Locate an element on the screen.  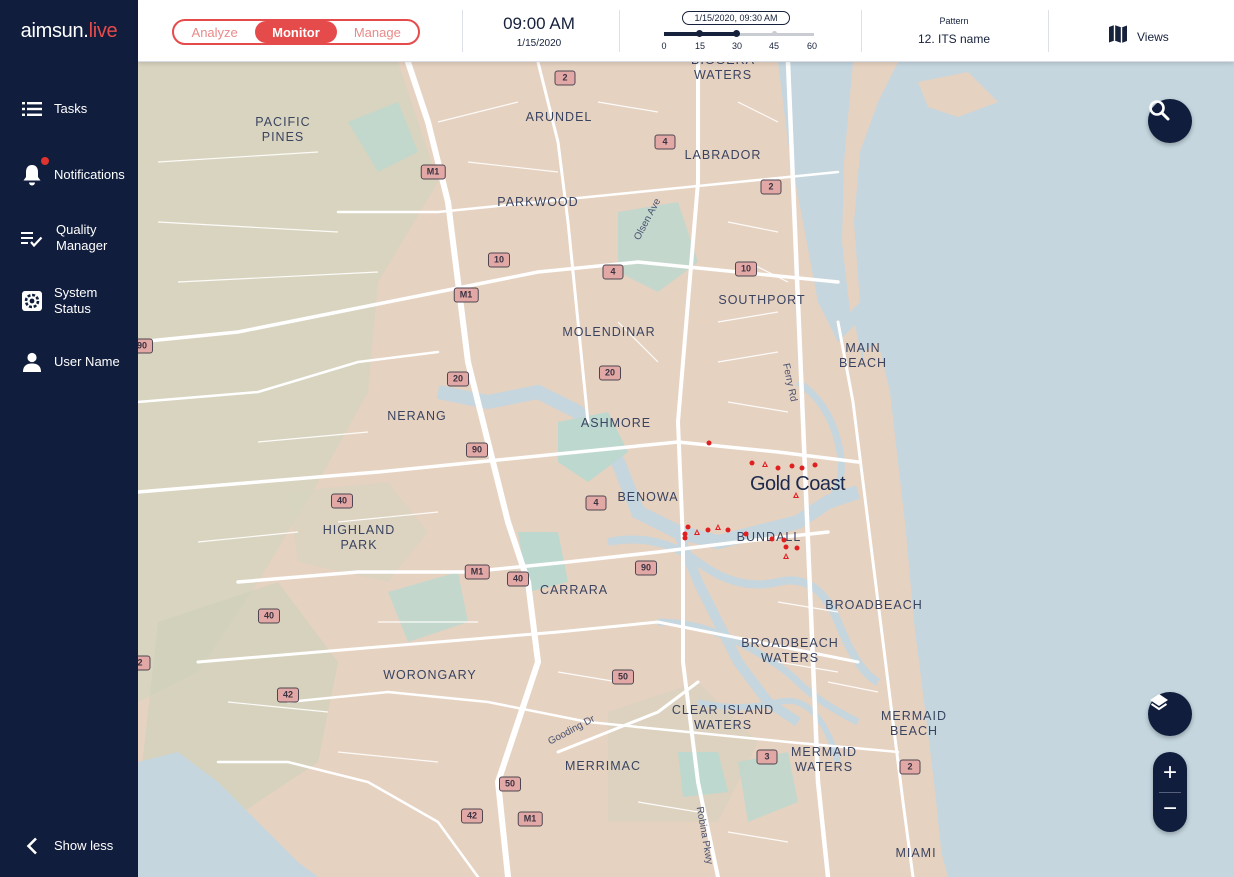
route-shield: 40 is located at coordinates (518, 579).